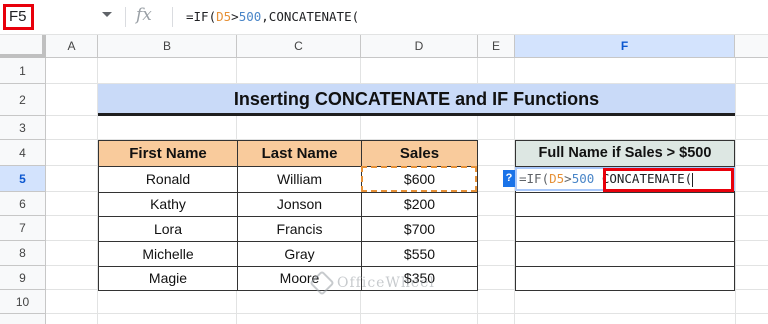 The image size is (768, 324). Describe the element at coordinates (23, 46) in the screenshot. I see `select-all-corner` at that location.